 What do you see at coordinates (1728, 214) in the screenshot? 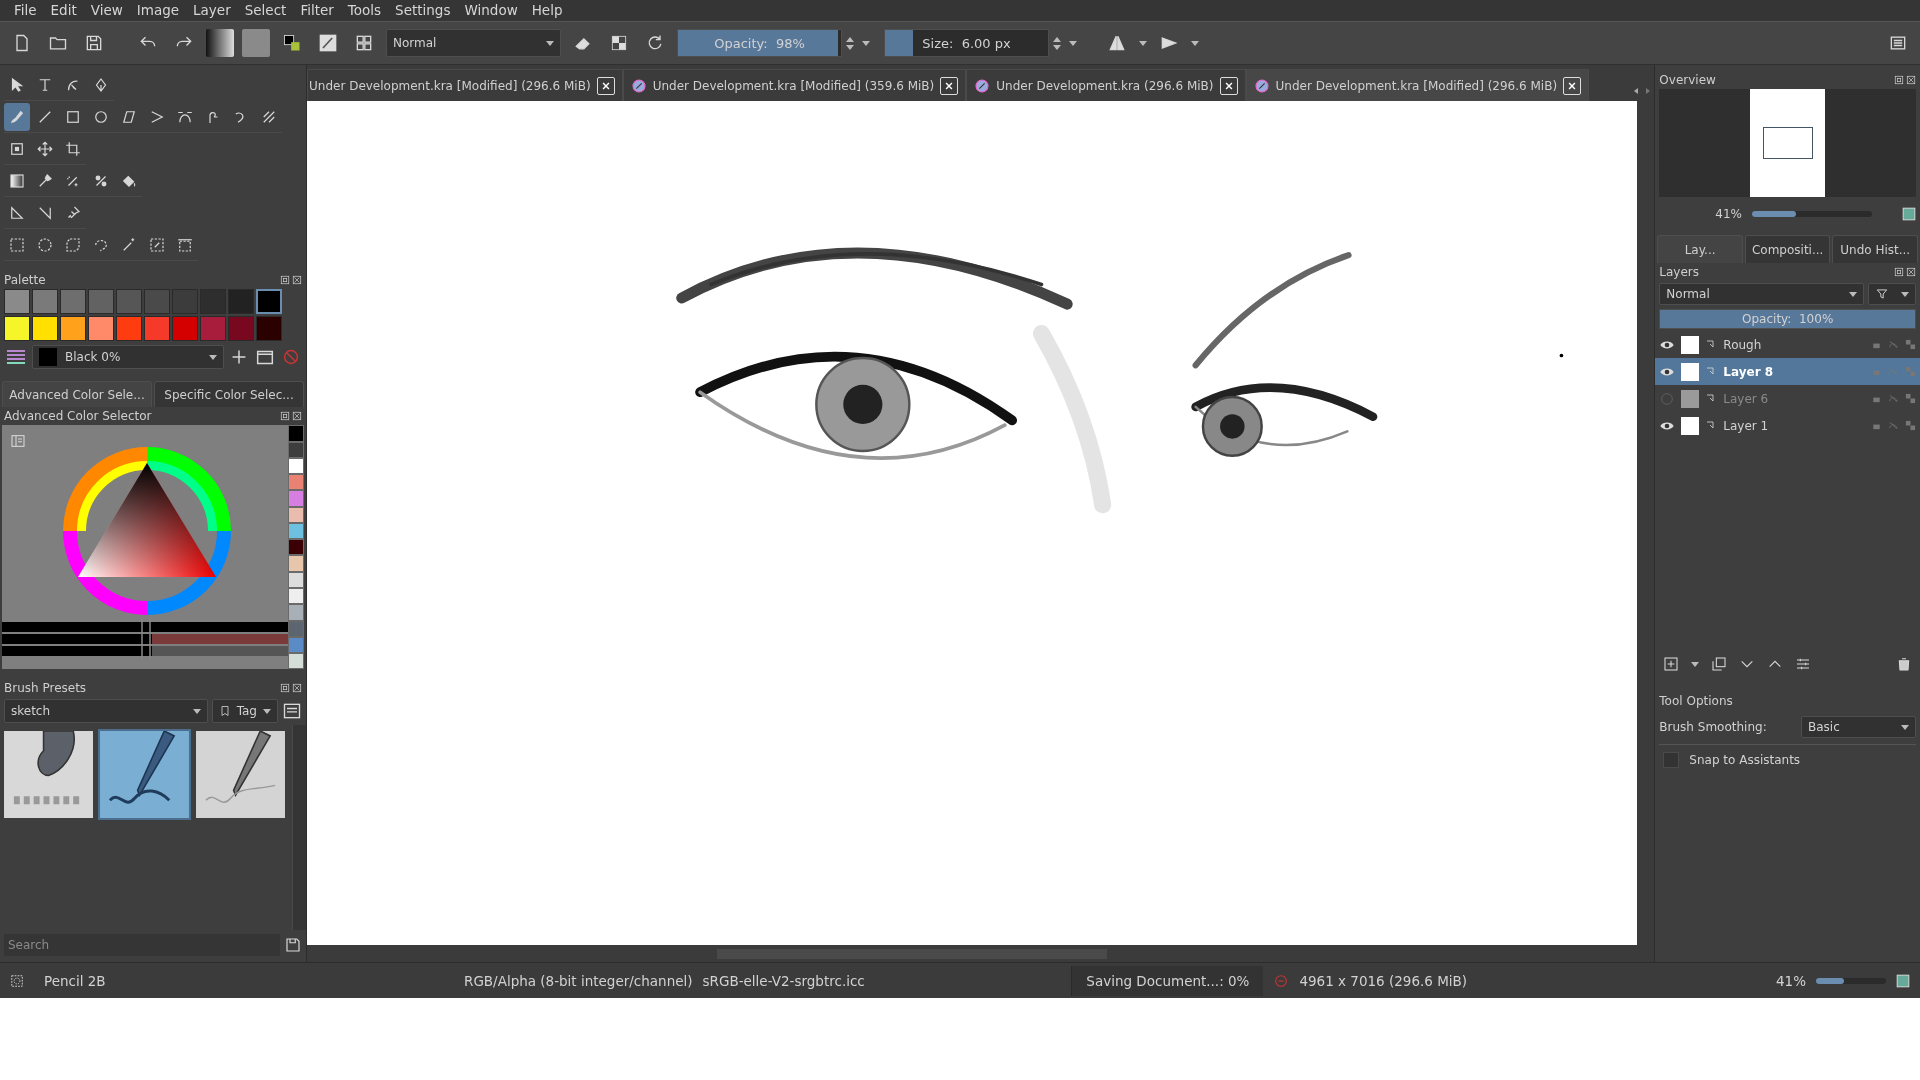
I see `zoom-level: 41%` at bounding box center [1728, 214].